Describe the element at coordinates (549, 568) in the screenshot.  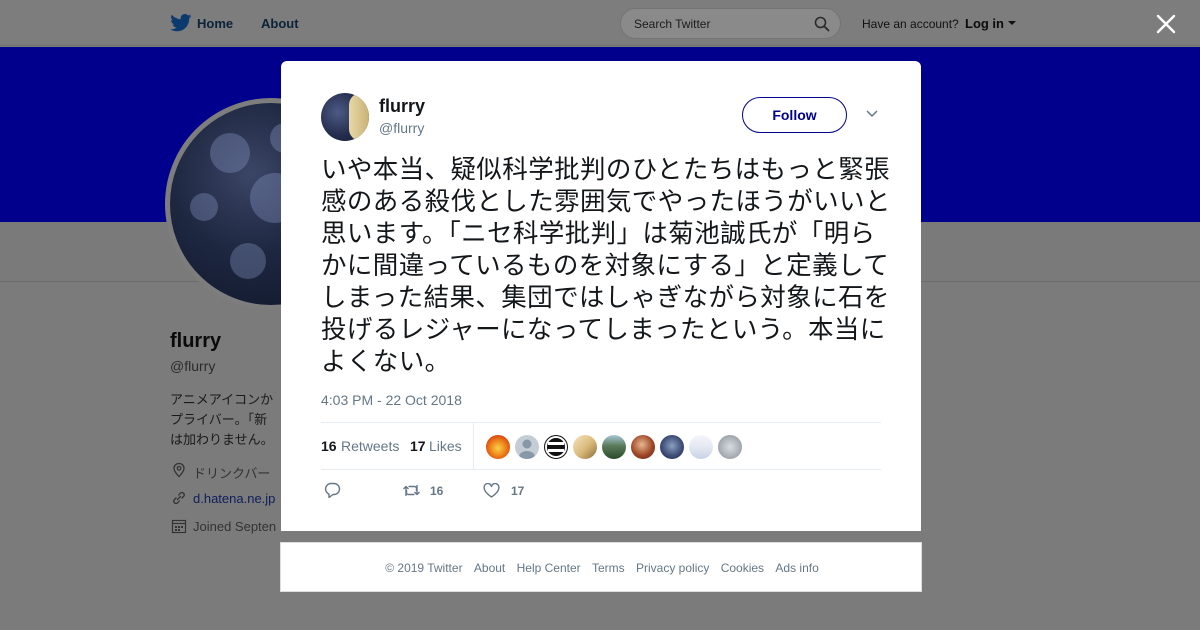
I see `footer-link-help-center: Help Center` at that location.